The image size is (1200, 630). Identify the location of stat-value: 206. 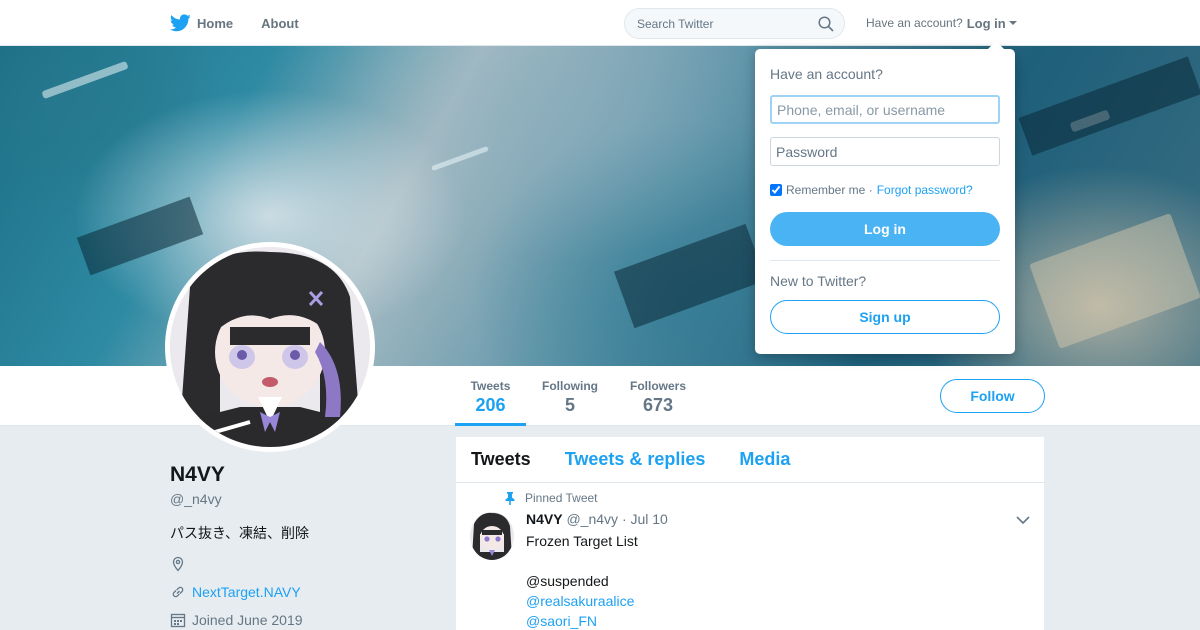
(490, 405).